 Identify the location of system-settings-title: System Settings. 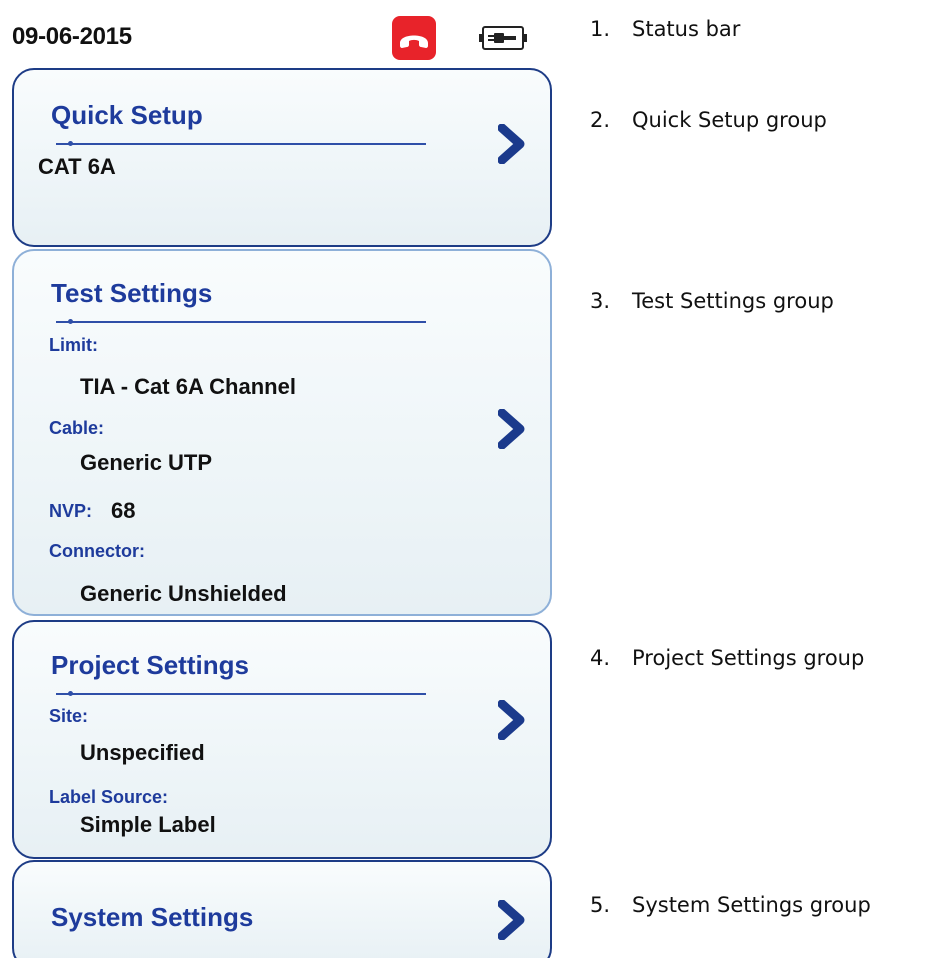
(152, 917).